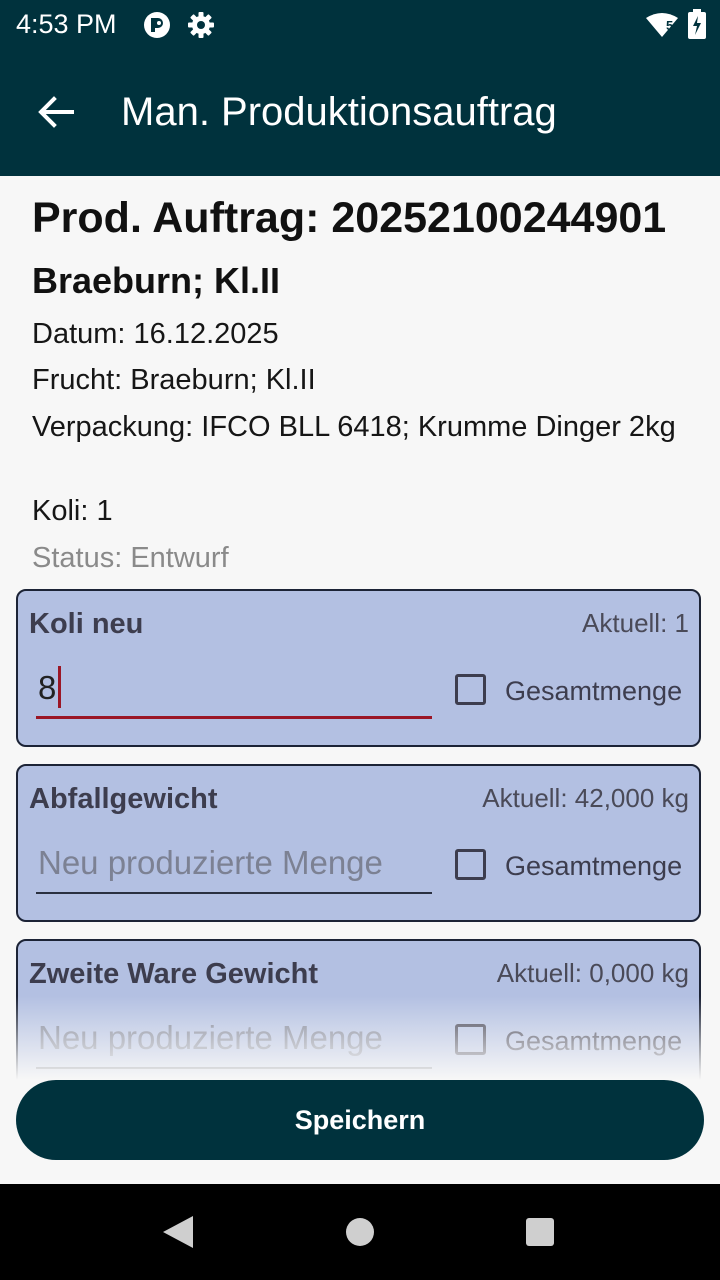 Image resolution: width=720 pixels, height=1280 pixels. What do you see at coordinates (66, 24) in the screenshot?
I see `status-time: 4:53 PM` at bounding box center [66, 24].